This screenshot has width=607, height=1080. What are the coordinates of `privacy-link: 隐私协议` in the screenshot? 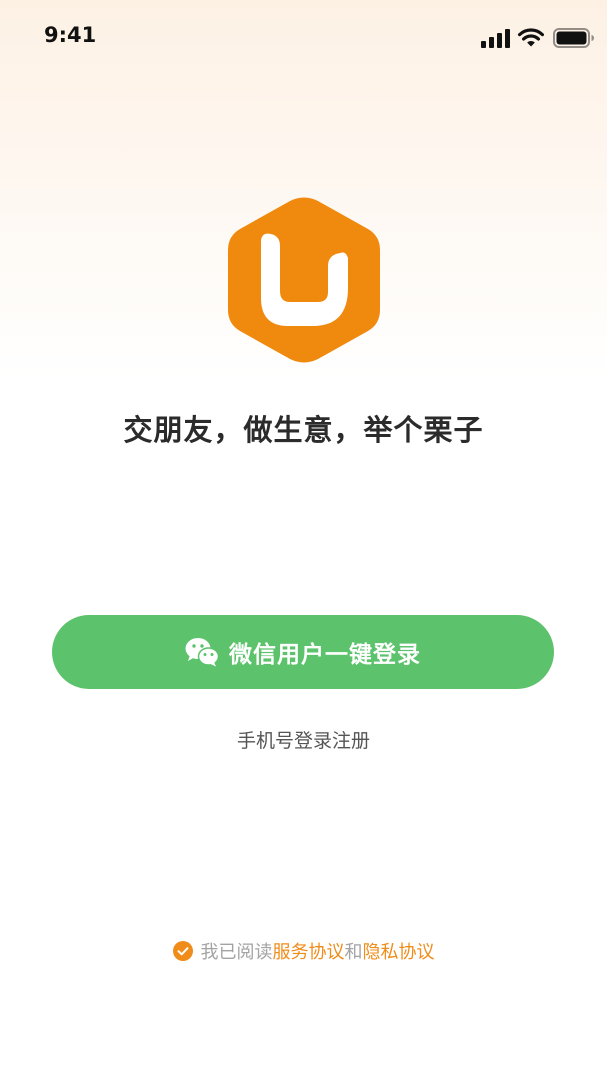 It's located at (399, 951).